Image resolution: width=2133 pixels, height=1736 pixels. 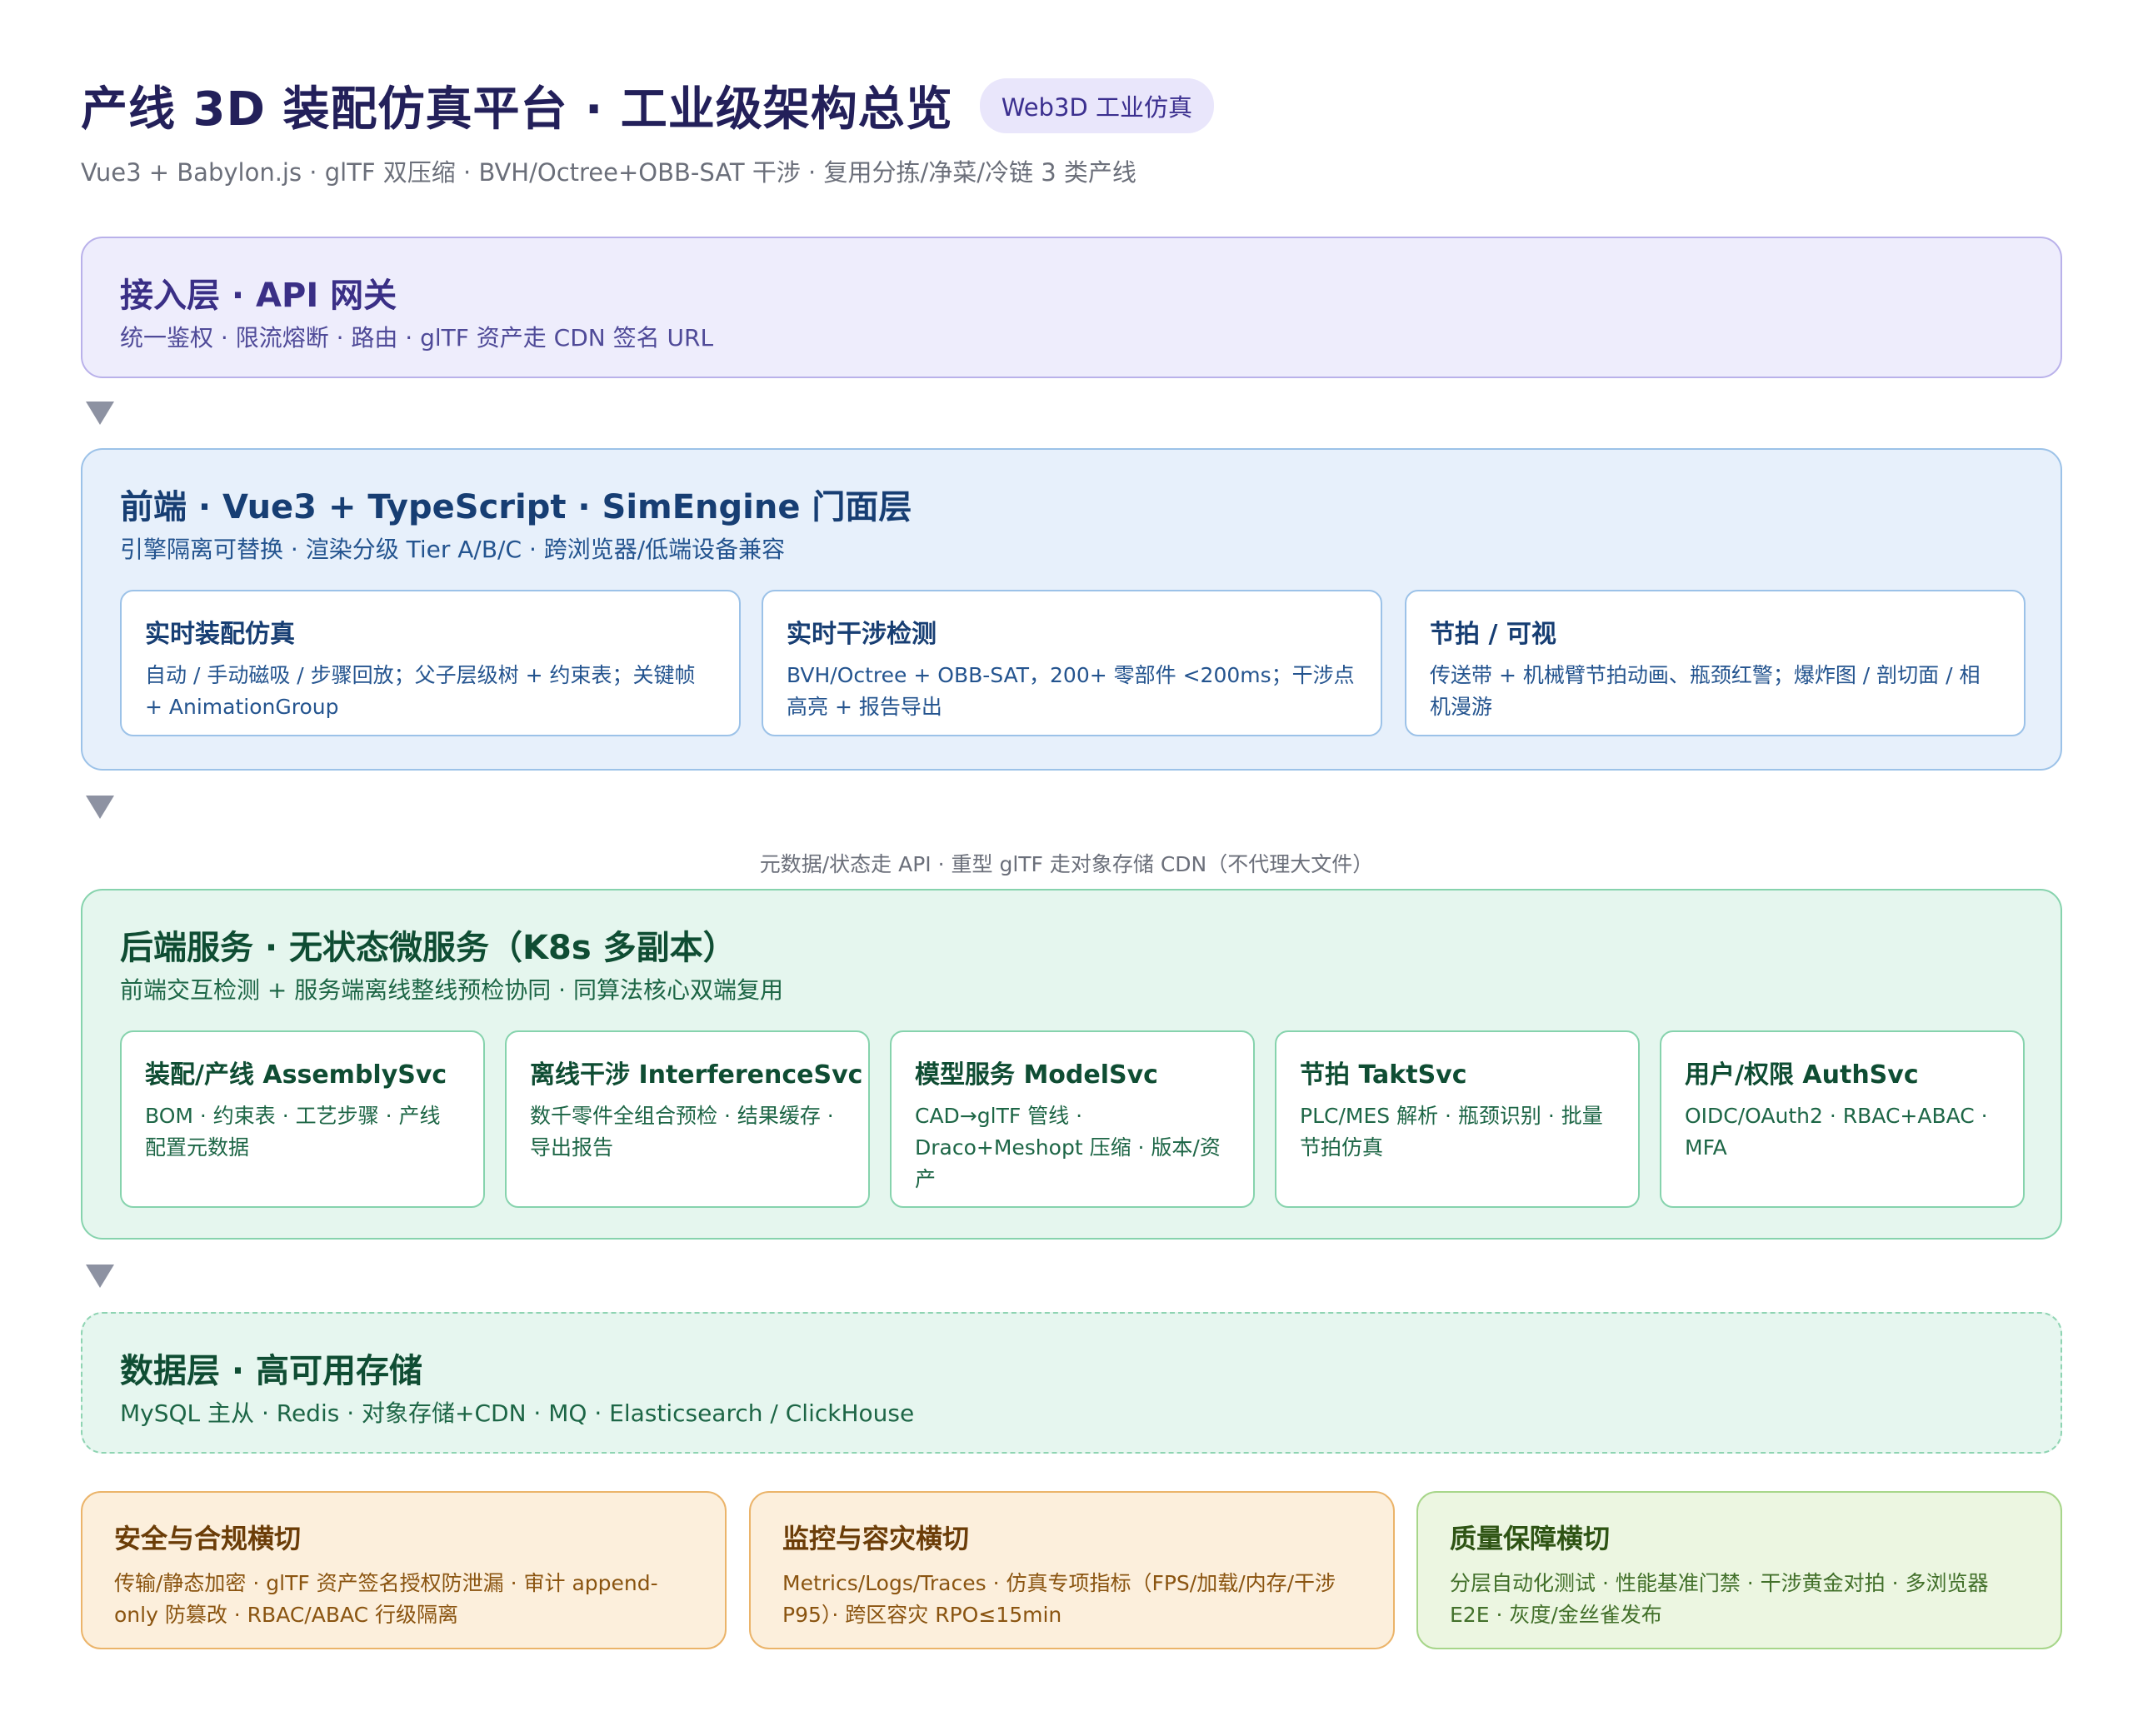 I want to click on backend-card-takt-svc: 节拍 TaktSvc PLC/MES 解析 · 瓶颈识别 · 批量节拍仿真, so click(x=1458, y=1119).